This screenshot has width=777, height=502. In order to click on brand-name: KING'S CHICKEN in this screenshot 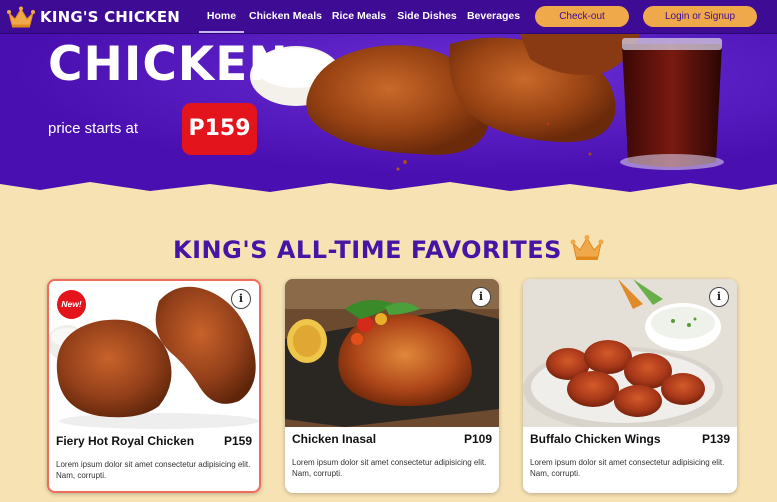, I will do `click(110, 17)`.